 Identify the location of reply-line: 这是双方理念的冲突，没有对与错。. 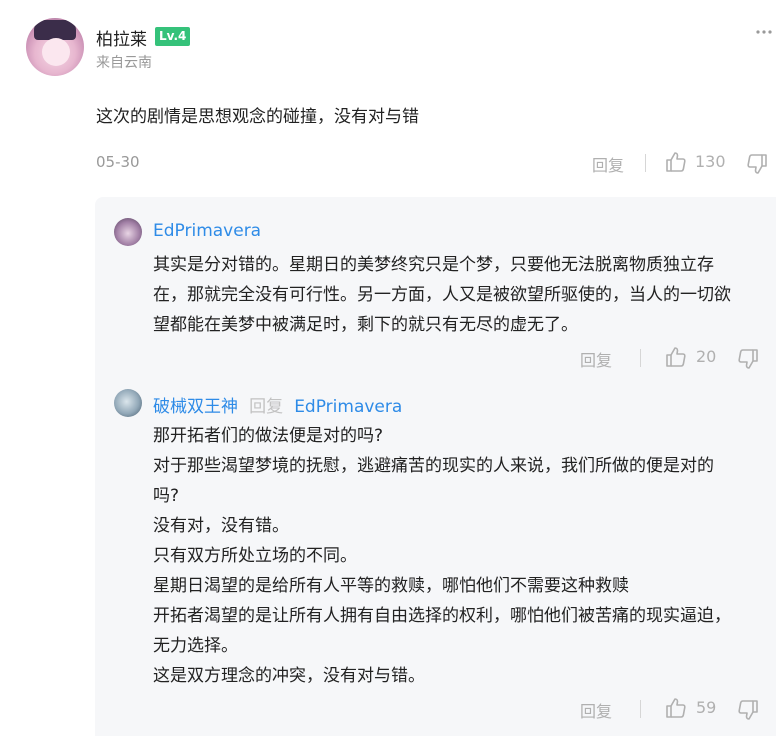
(289, 676).